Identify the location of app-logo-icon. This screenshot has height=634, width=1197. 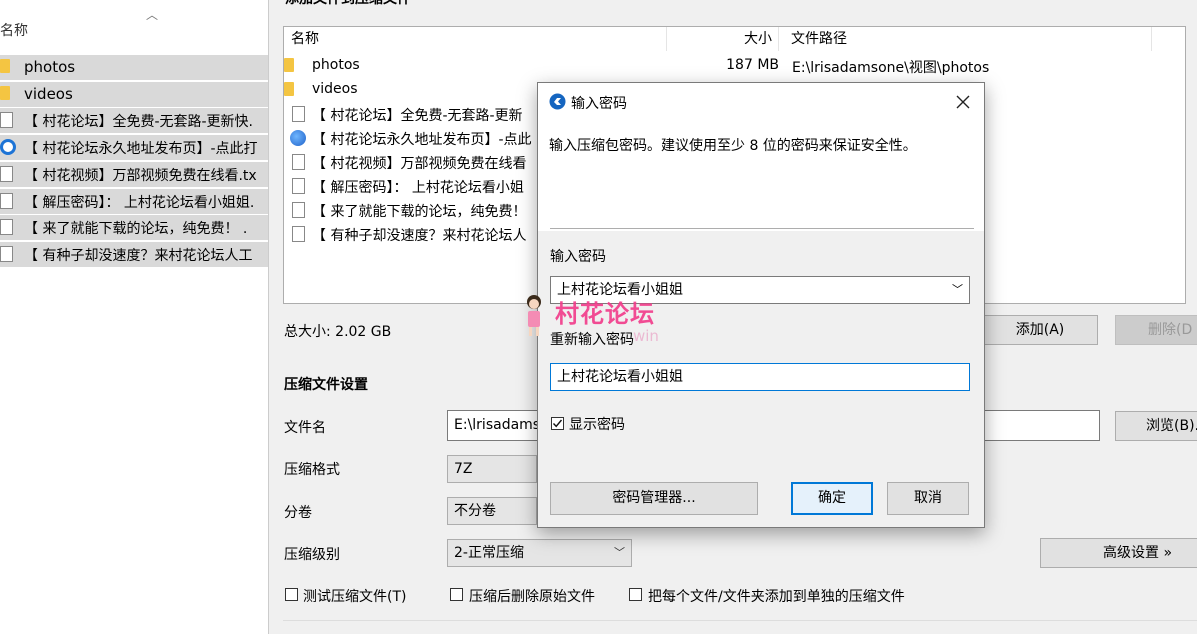
(557, 101).